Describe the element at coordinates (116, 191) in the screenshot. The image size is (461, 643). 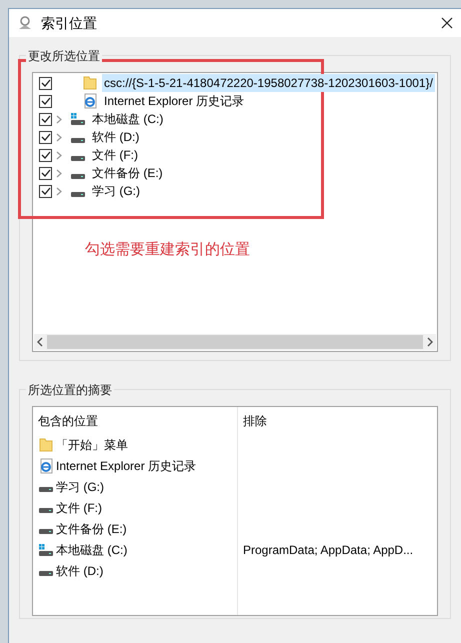
I see `tree-item: 学习 (G:)` at that location.